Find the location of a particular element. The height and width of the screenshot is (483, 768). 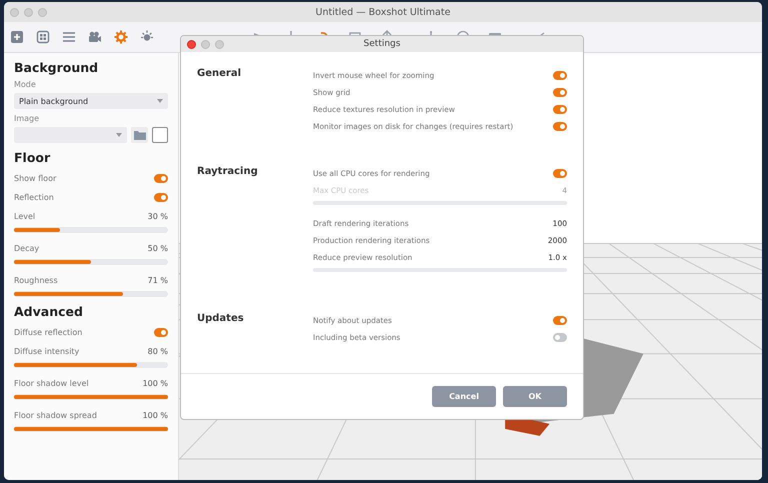

slider-value: 71 % is located at coordinates (158, 280).